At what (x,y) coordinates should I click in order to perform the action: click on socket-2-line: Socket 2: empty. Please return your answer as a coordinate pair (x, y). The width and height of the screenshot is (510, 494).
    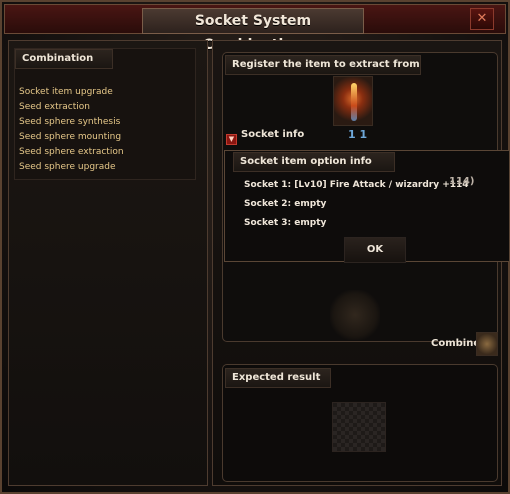
    Looking at the image, I should click on (285, 204).